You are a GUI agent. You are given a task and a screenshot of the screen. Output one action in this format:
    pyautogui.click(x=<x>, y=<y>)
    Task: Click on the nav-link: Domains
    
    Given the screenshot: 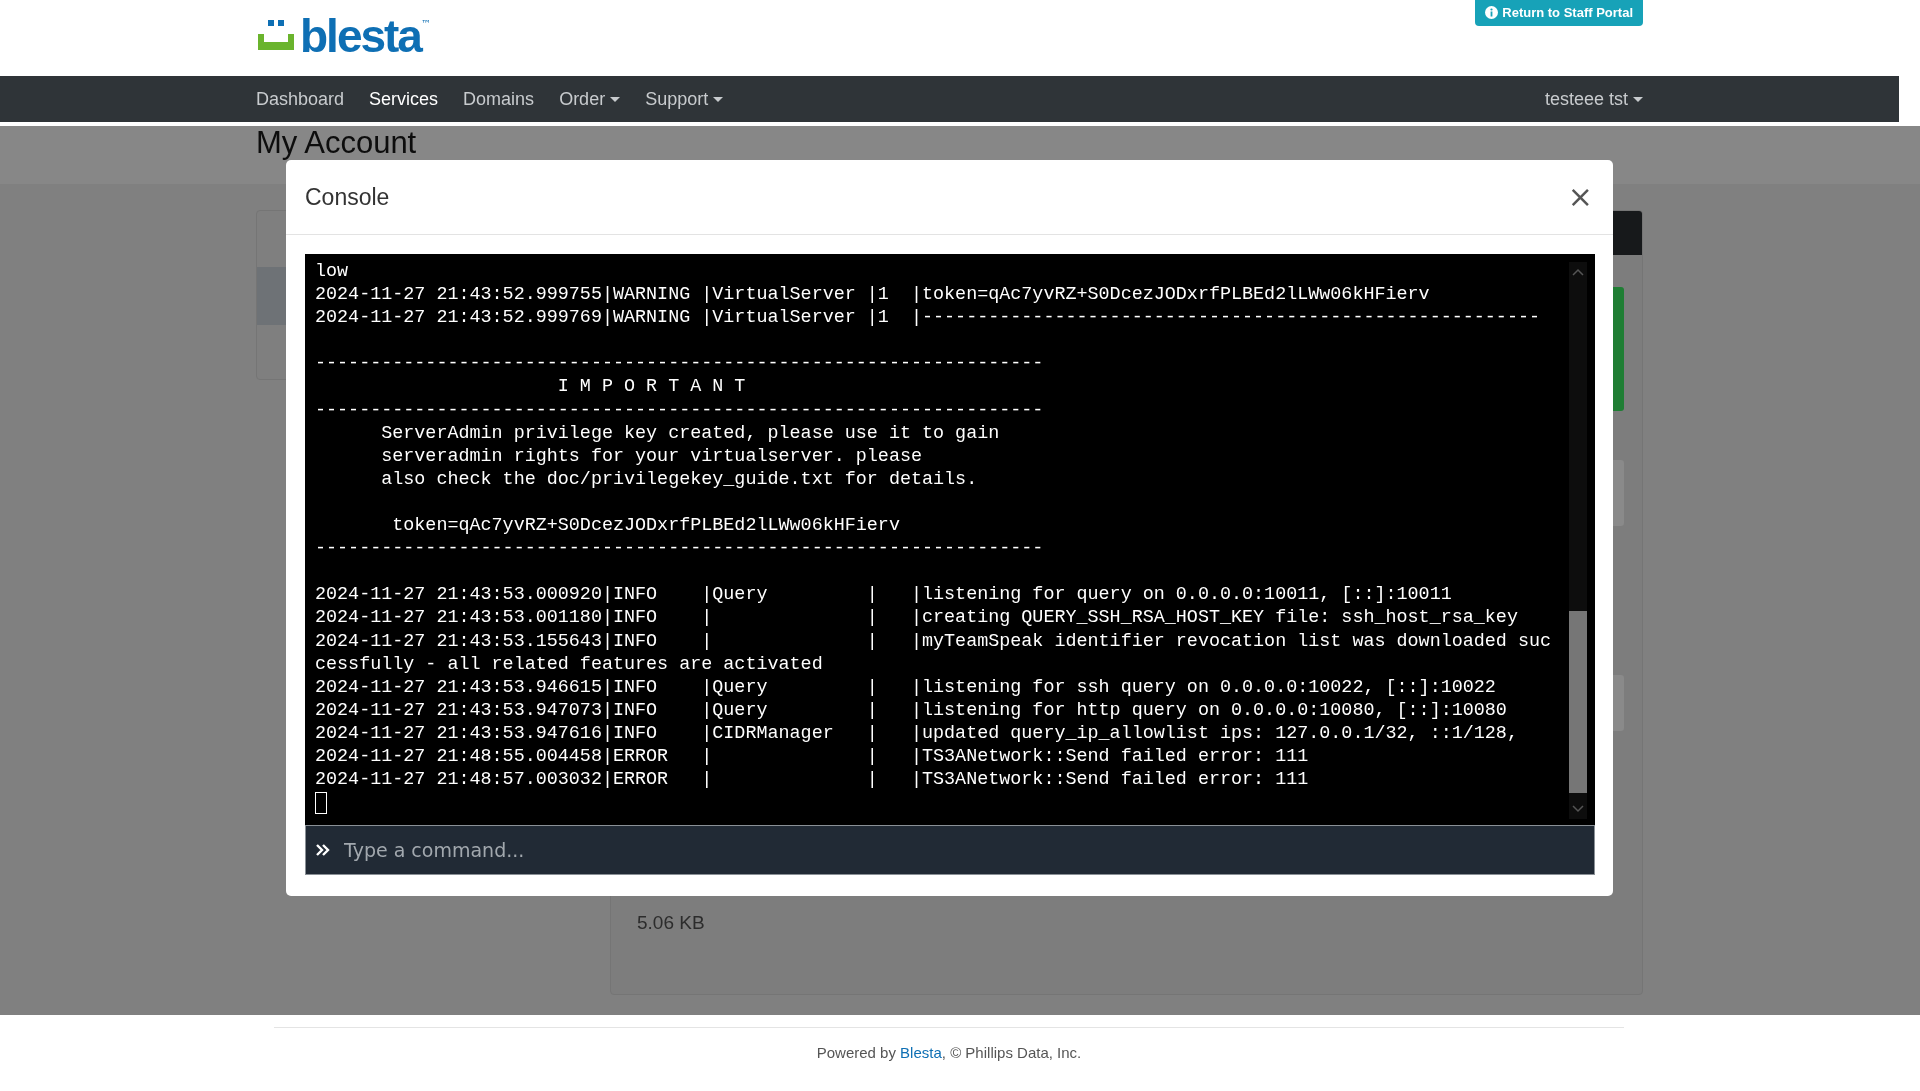 What is the action you would take?
    pyautogui.click(x=499, y=99)
    